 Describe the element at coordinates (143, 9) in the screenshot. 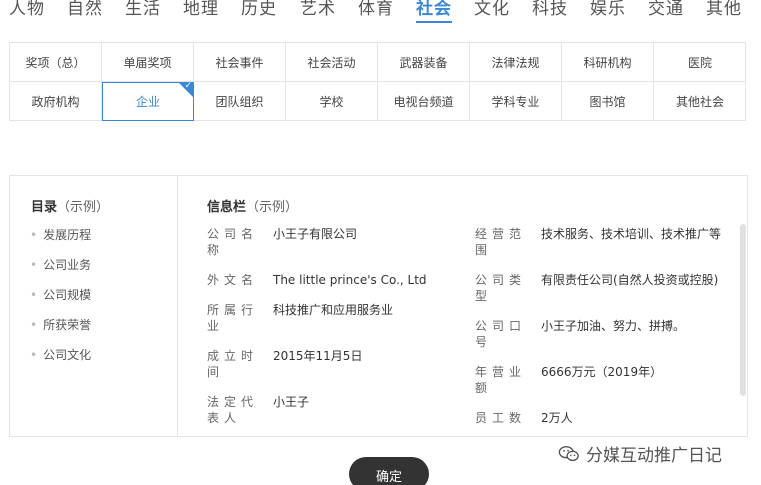

I see `nav-tab-life: 生活` at that location.